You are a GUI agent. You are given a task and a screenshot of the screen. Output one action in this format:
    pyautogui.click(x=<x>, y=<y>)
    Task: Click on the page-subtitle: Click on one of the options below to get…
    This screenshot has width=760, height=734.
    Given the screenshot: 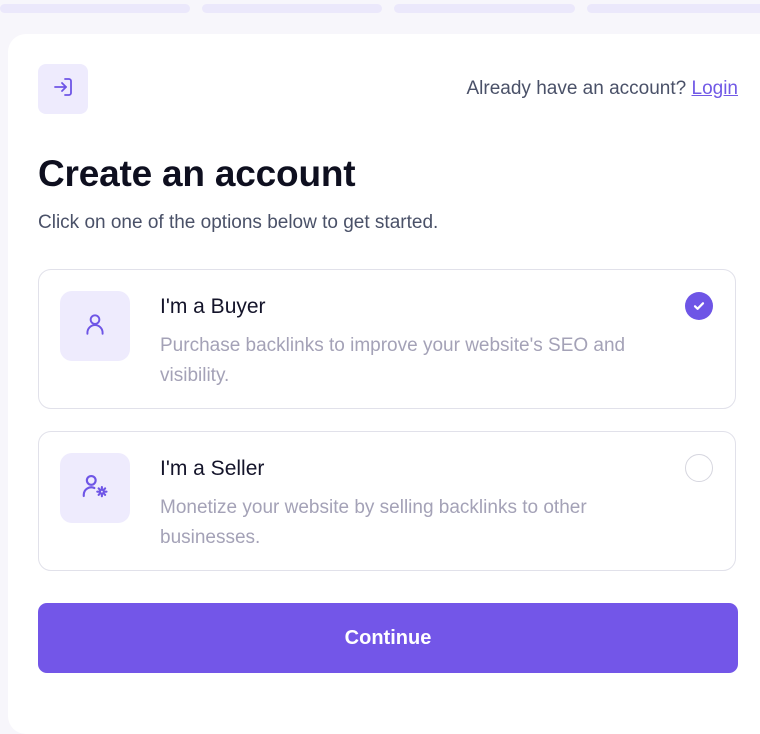 What is the action you would take?
    pyautogui.click(x=238, y=222)
    